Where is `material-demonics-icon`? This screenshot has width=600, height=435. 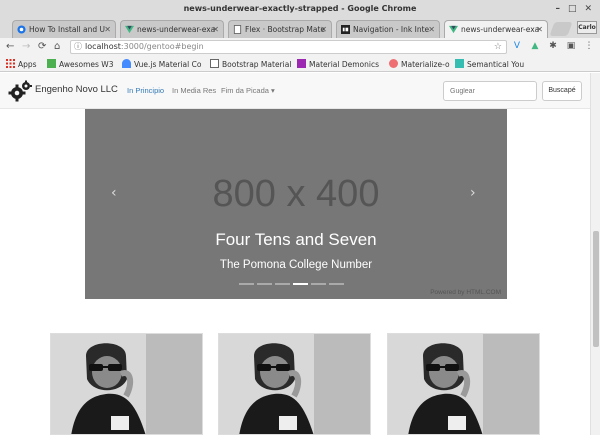 material-demonics-icon is located at coordinates (301, 63).